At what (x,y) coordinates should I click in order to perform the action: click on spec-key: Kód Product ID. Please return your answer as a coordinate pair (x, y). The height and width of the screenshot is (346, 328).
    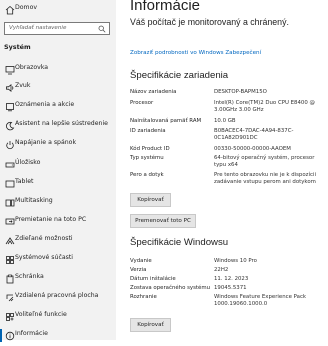
    Looking at the image, I should click on (150, 149).